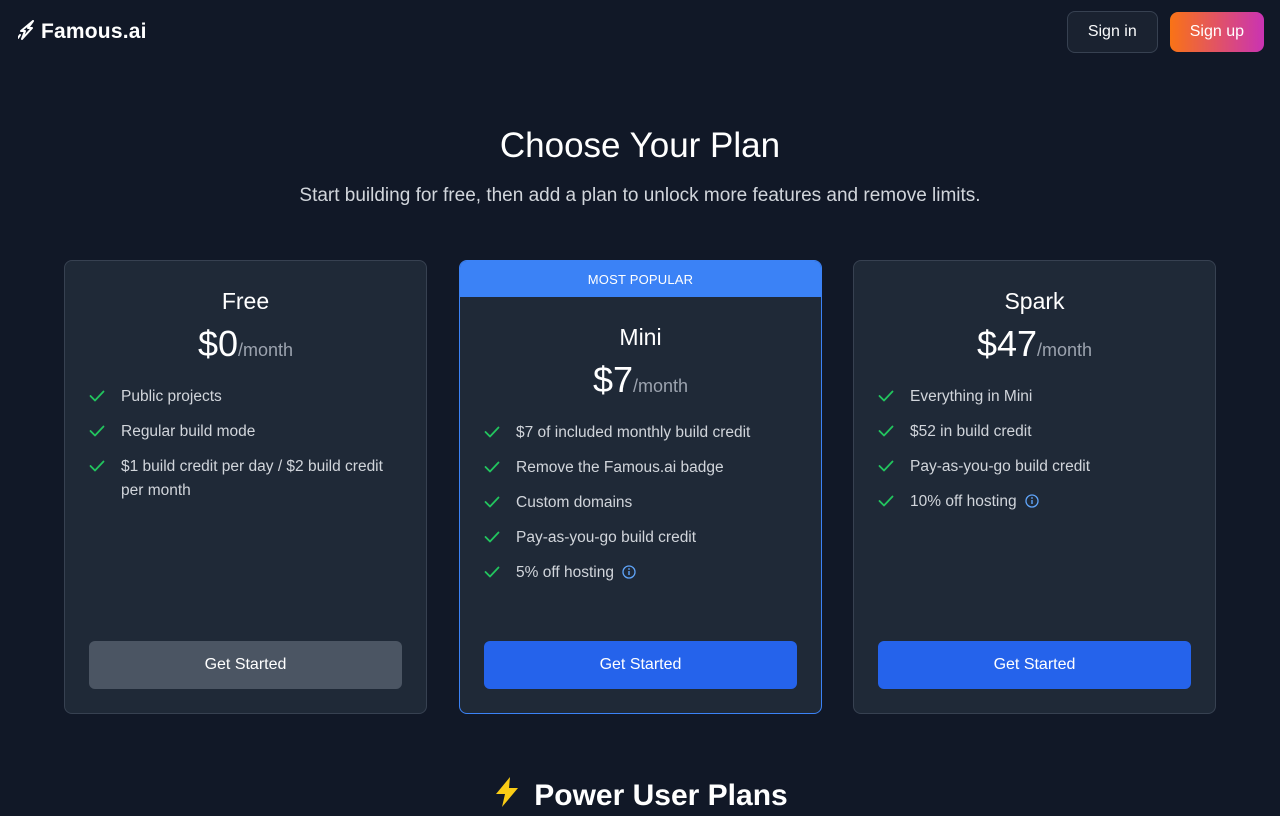 Image resolution: width=1280 pixels, height=816 pixels. I want to click on brand-name: Famous.ai, so click(94, 31).